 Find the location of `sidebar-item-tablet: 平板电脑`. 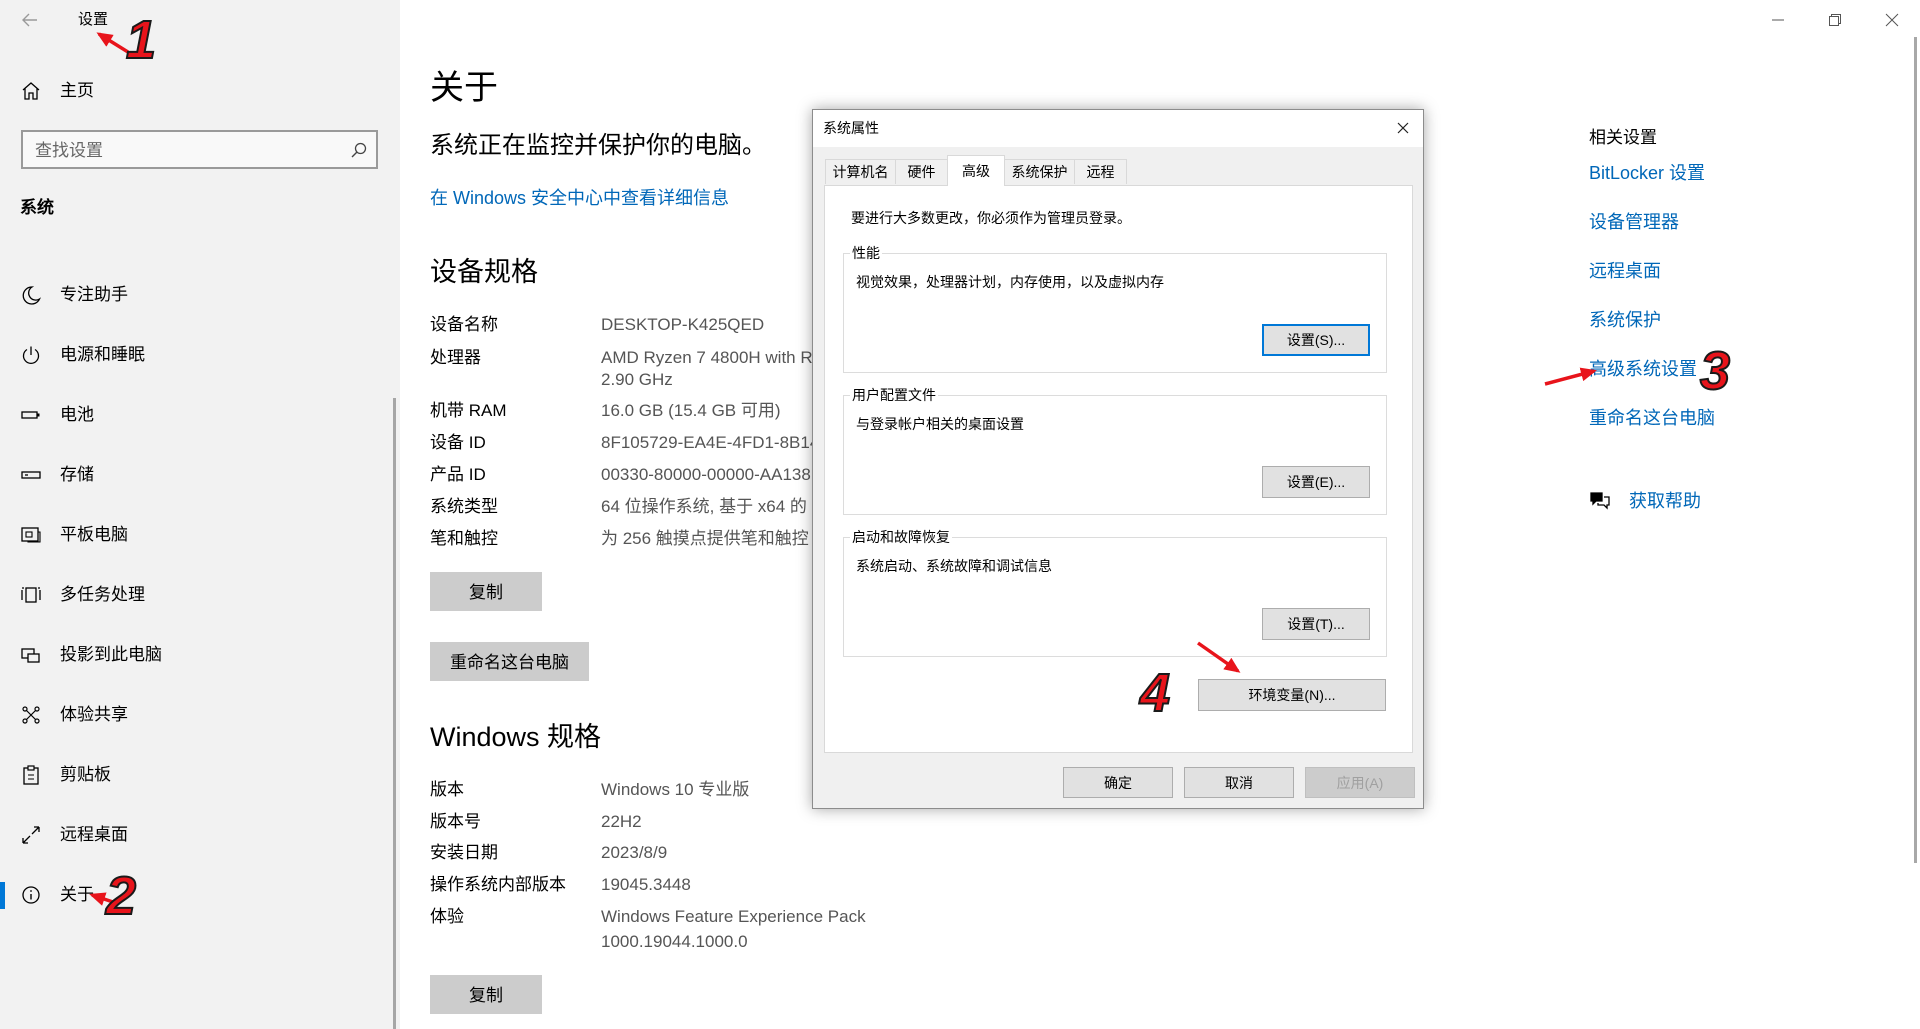

sidebar-item-tablet: 平板电脑 is located at coordinates (200, 535).